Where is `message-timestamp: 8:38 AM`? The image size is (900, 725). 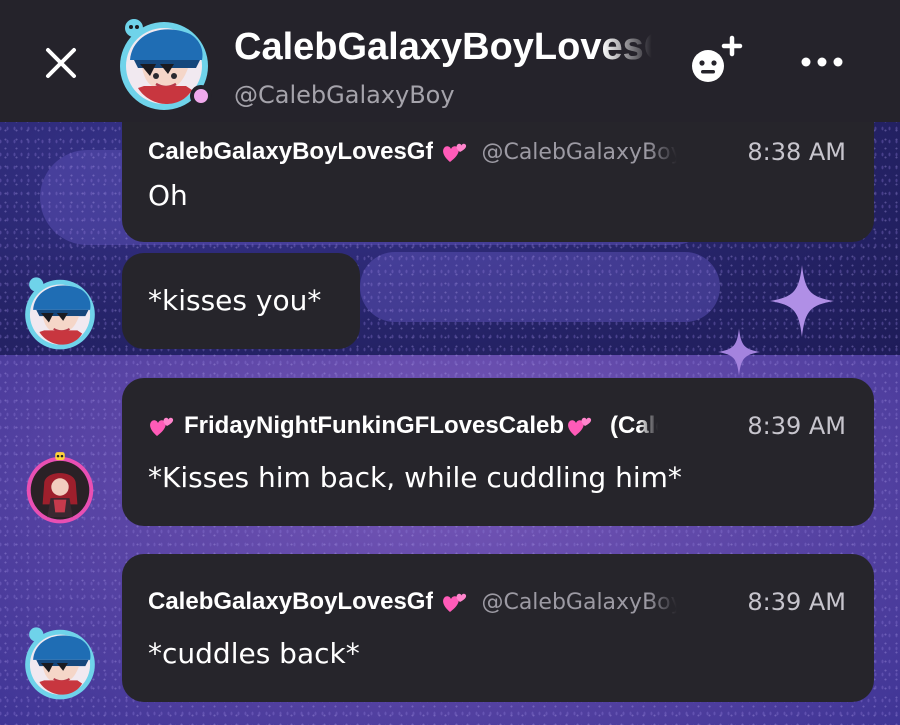 message-timestamp: 8:38 AM is located at coordinates (796, 152).